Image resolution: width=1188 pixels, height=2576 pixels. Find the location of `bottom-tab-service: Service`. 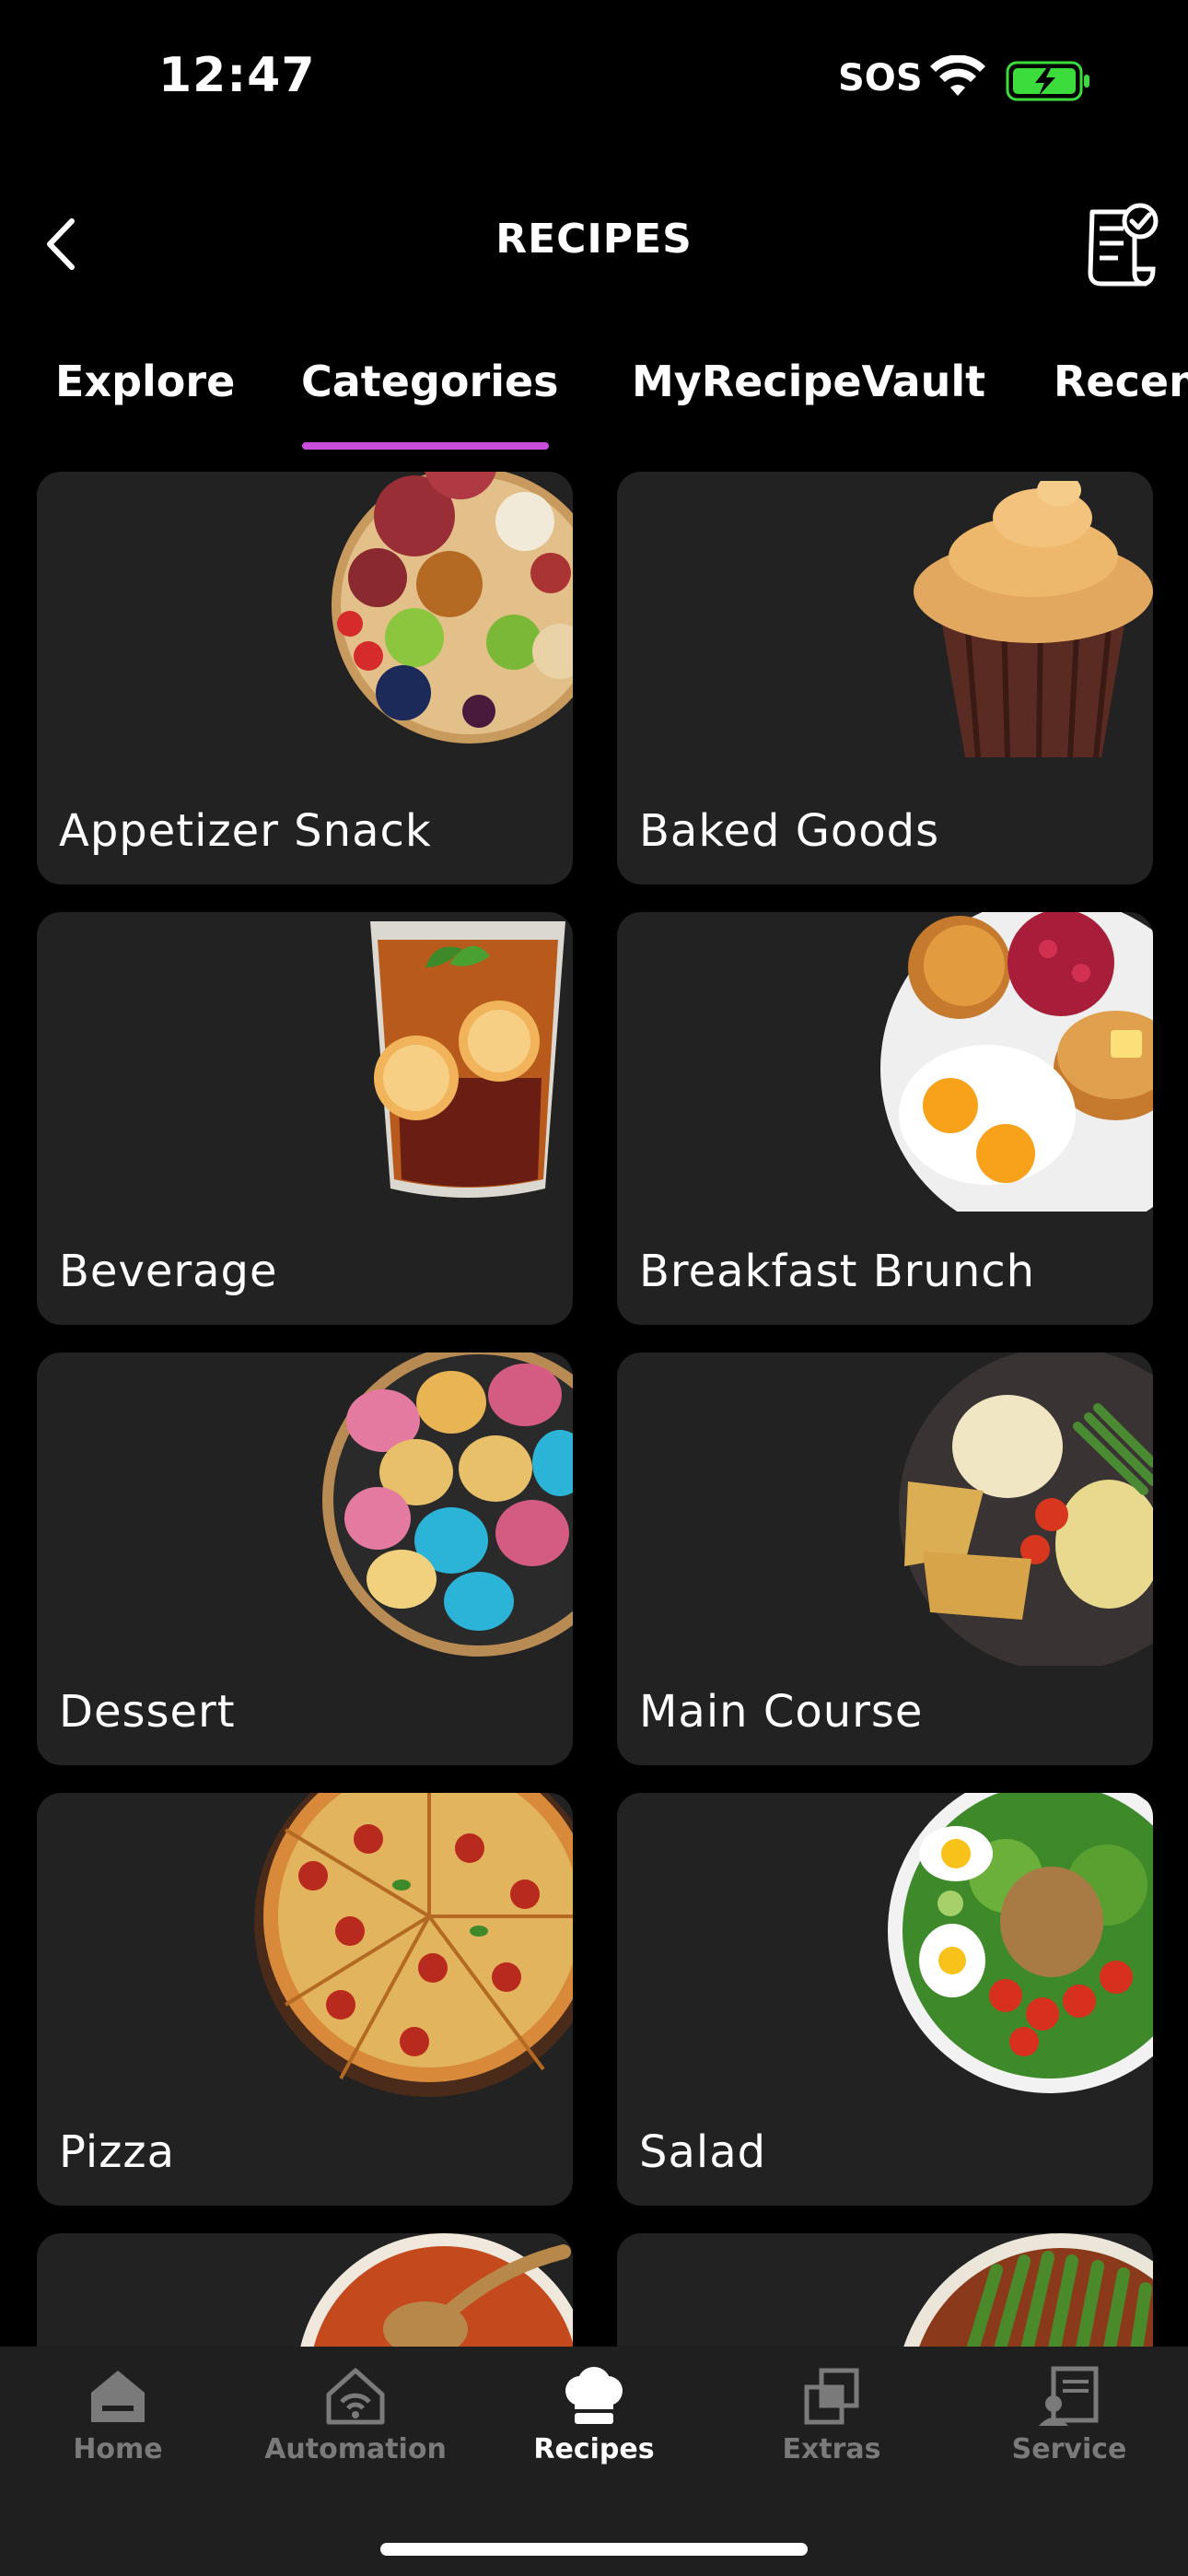

bottom-tab-service: Service is located at coordinates (1069, 2415).